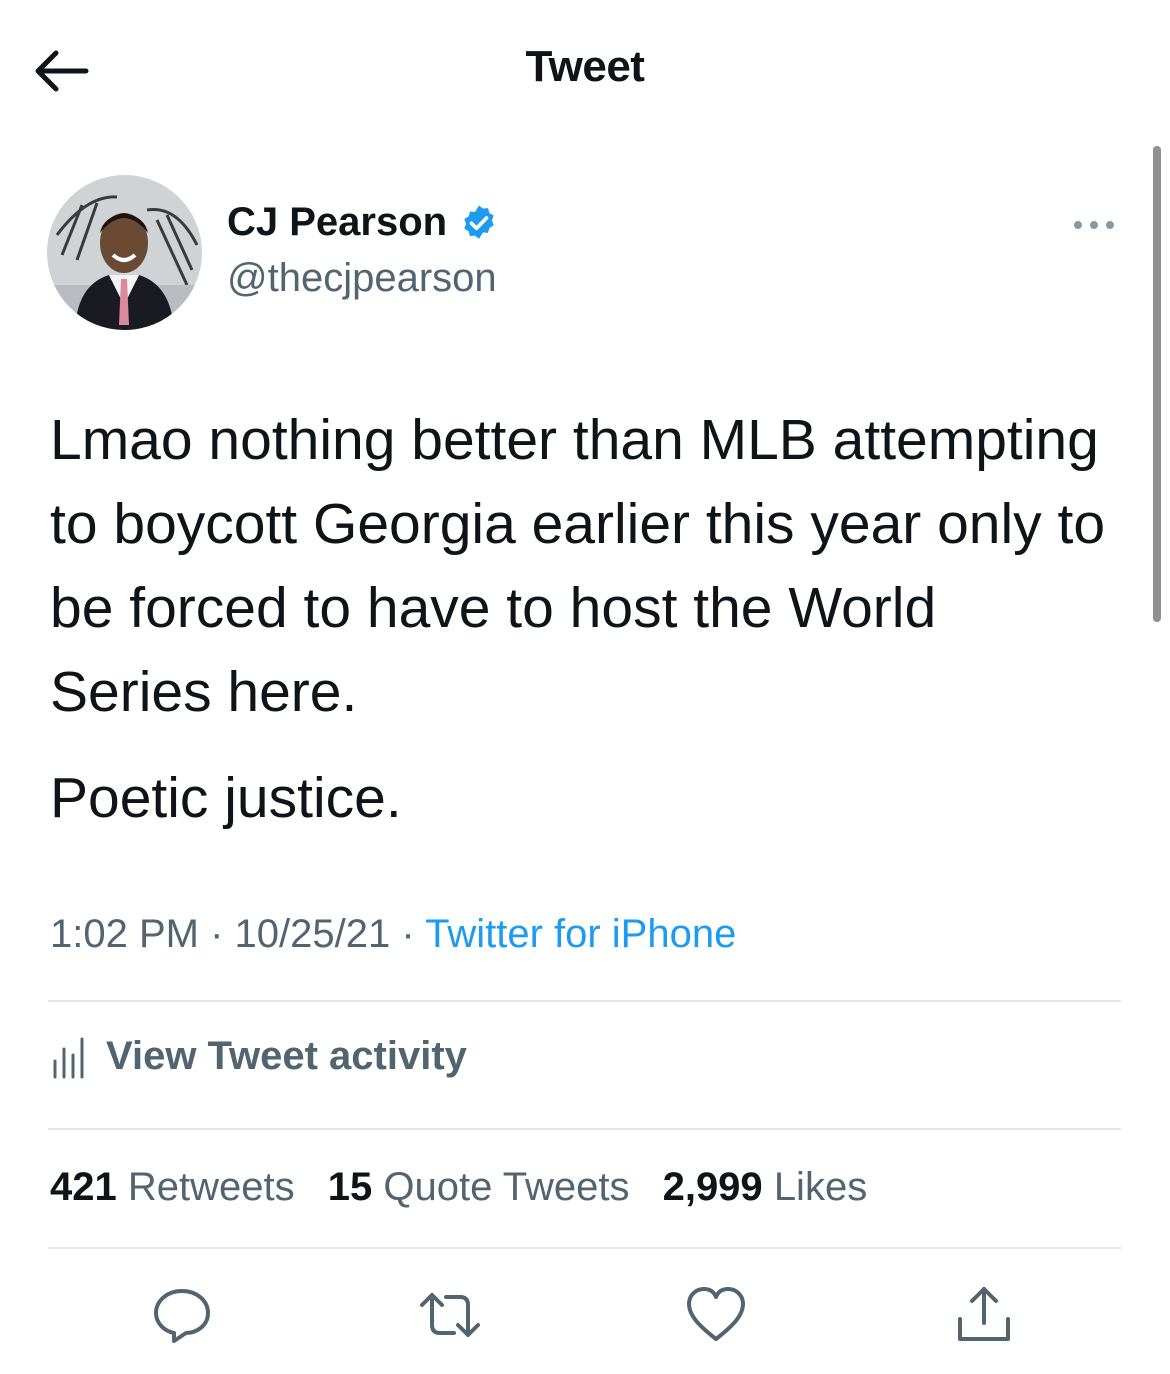 The image size is (1170, 1374). Describe the element at coordinates (68, 1057) in the screenshot. I see `bar-chart-icon` at that location.